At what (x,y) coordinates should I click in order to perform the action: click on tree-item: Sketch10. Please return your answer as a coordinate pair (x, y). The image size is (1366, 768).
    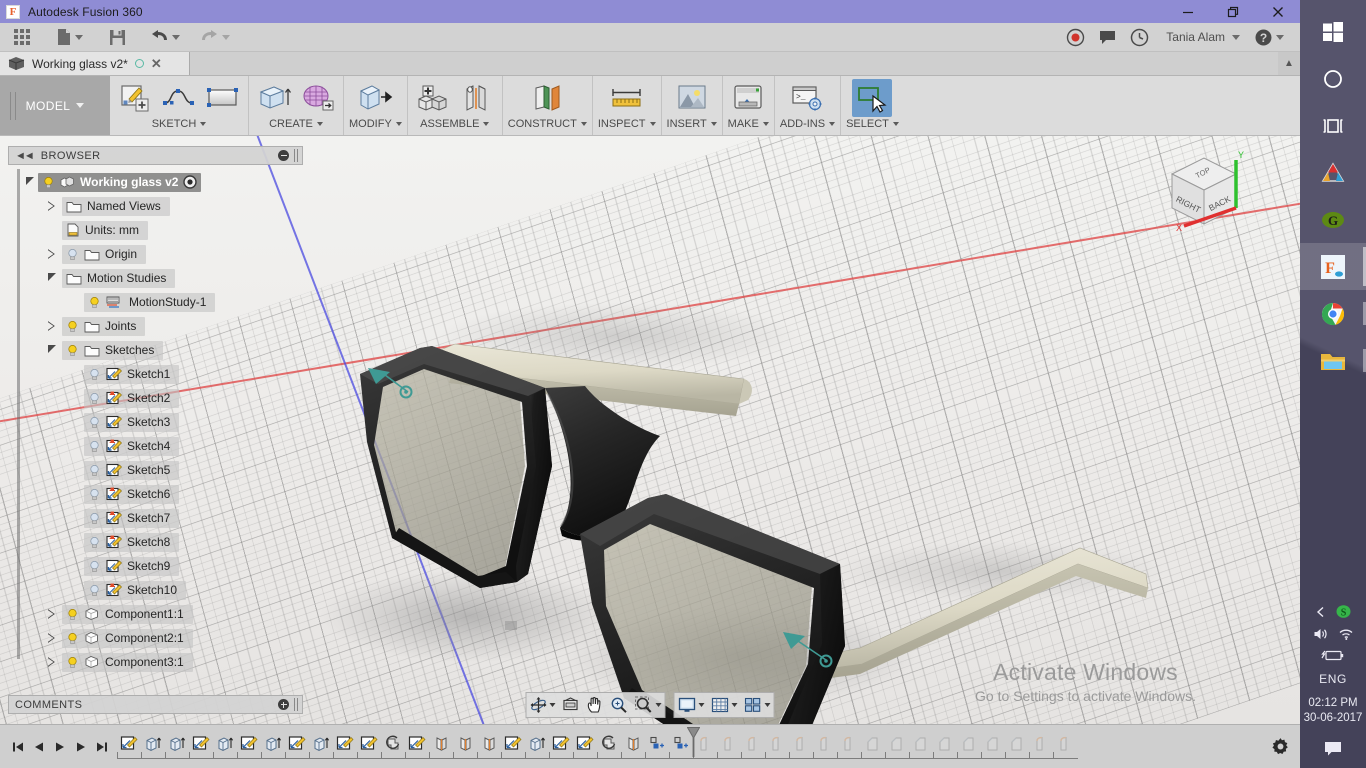
    Looking at the image, I should click on (155, 590).